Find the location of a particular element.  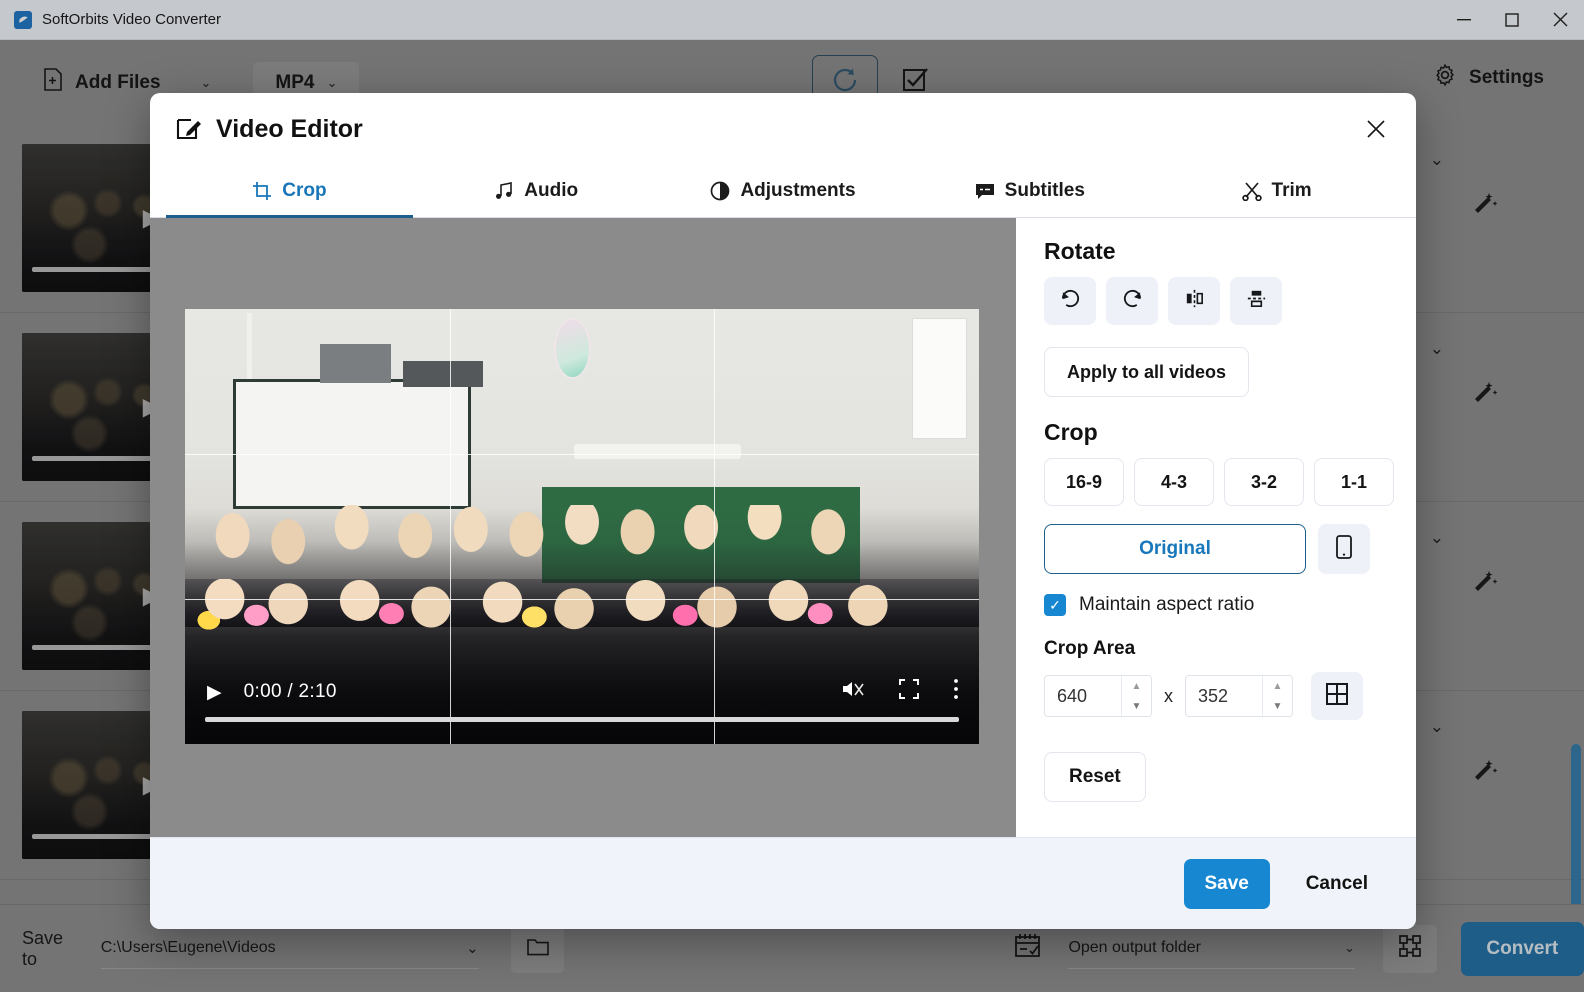

portrait-orientation-button is located at coordinates (1344, 549).